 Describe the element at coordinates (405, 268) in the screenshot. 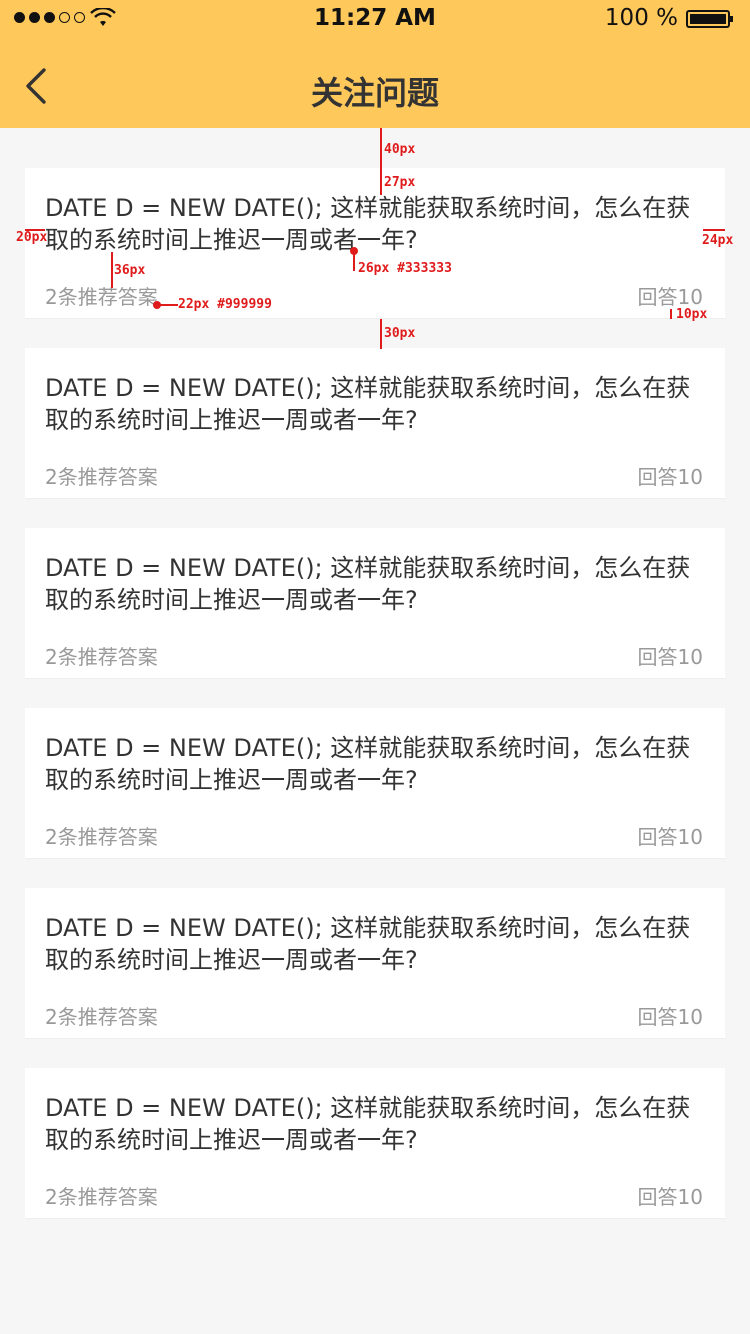

I see `annotation-label-question-font: 26px #333333` at that location.